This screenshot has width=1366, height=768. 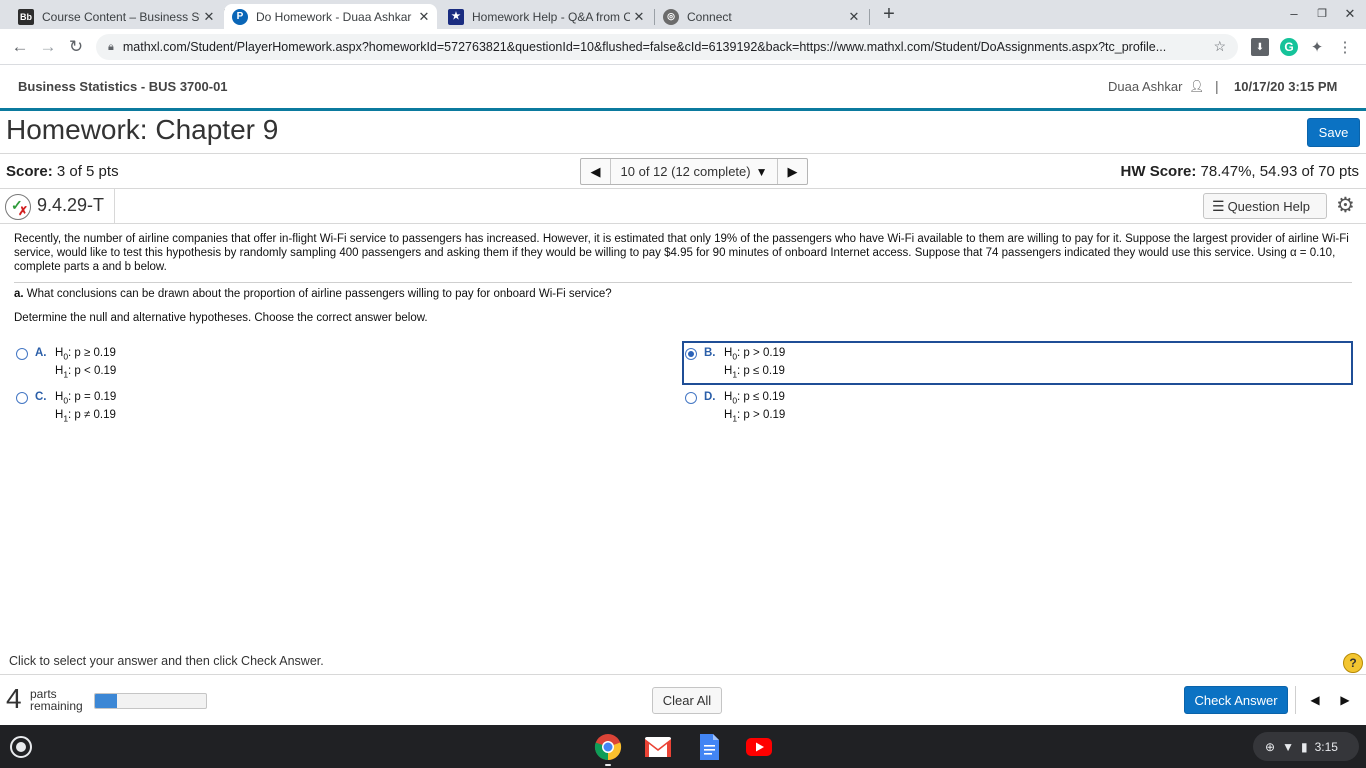 I want to click on alternative-hypothesis: H1: p < 0.19, so click(x=86, y=372).